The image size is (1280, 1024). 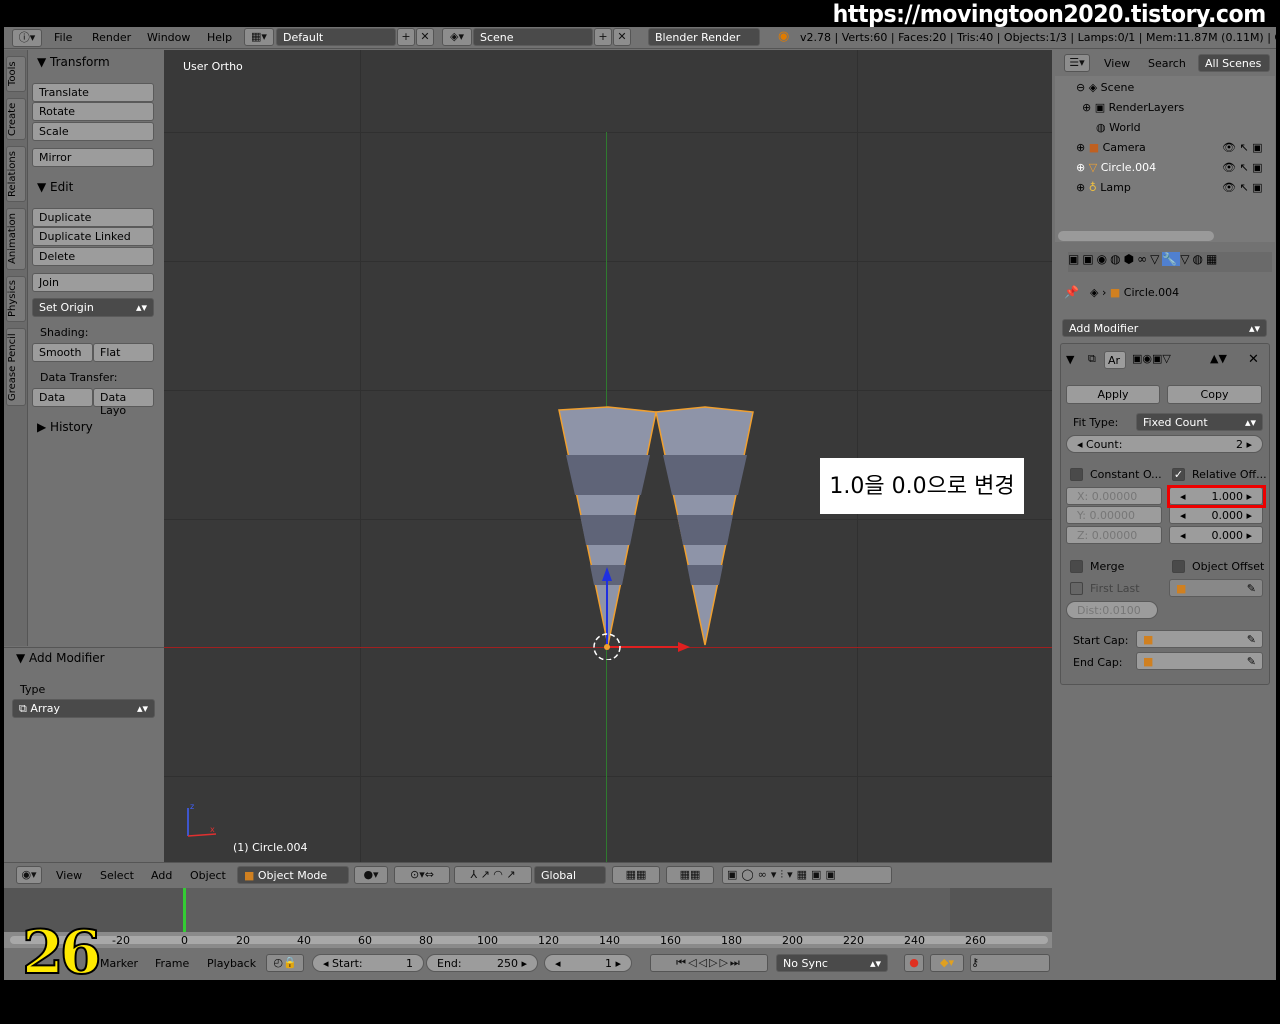 I want to click on relative-y-field: ◂ 0.000 ▸, so click(x=1216, y=515).